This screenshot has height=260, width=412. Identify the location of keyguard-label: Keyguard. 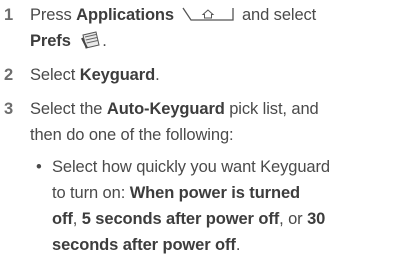
(117, 75).